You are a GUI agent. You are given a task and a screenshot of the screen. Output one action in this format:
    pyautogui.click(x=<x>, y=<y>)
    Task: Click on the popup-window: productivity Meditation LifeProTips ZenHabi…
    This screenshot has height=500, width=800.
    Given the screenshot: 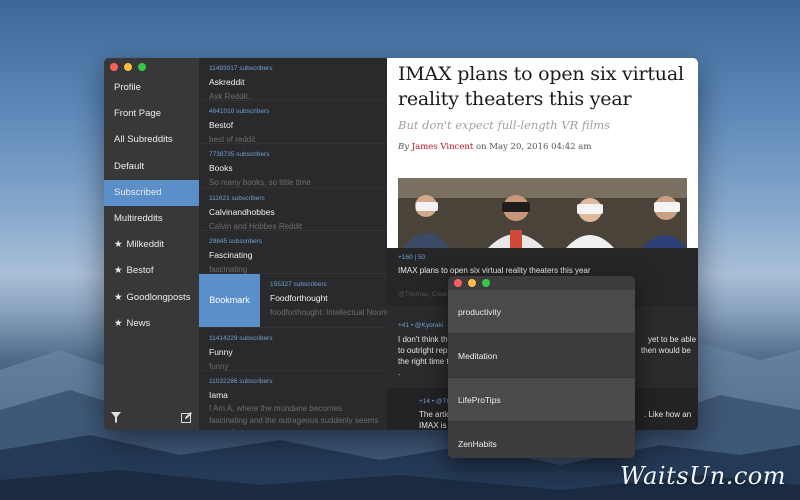 What is the action you would take?
    pyautogui.click(x=541, y=367)
    